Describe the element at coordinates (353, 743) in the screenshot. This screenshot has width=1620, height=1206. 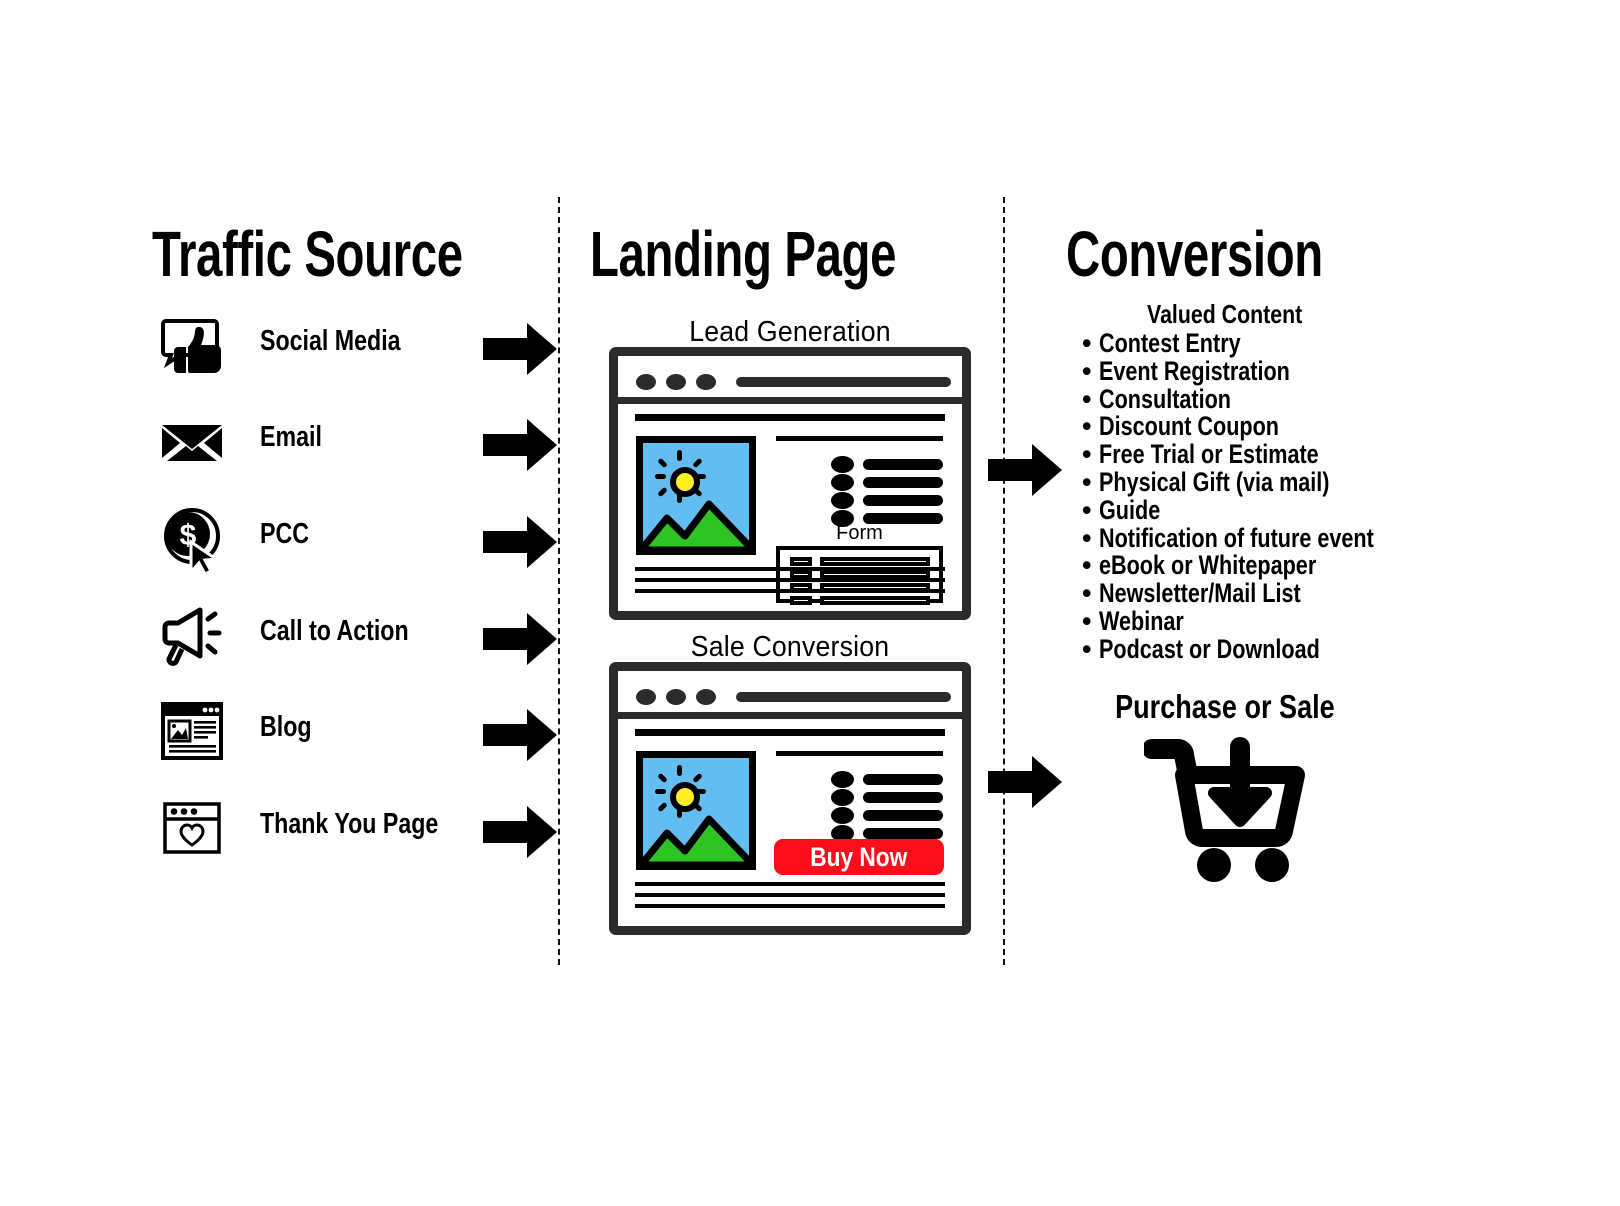
I see `traffic-source-row-blog: Blog` at that location.